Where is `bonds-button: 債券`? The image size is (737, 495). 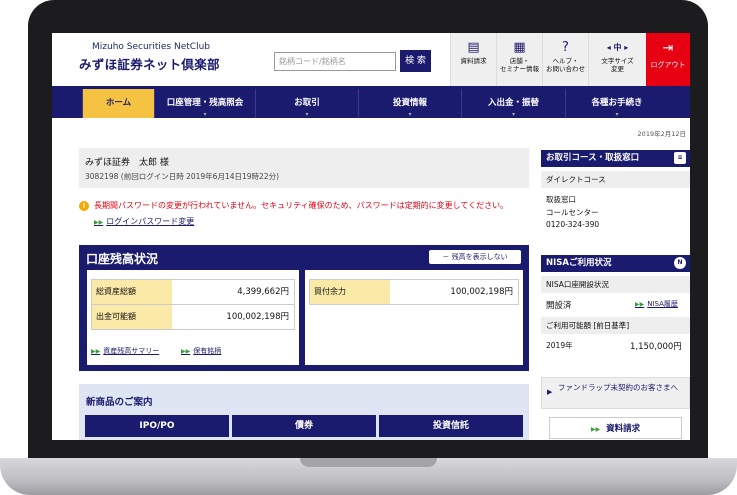 bonds-button: 債券 is located at coordinates (304, 426).